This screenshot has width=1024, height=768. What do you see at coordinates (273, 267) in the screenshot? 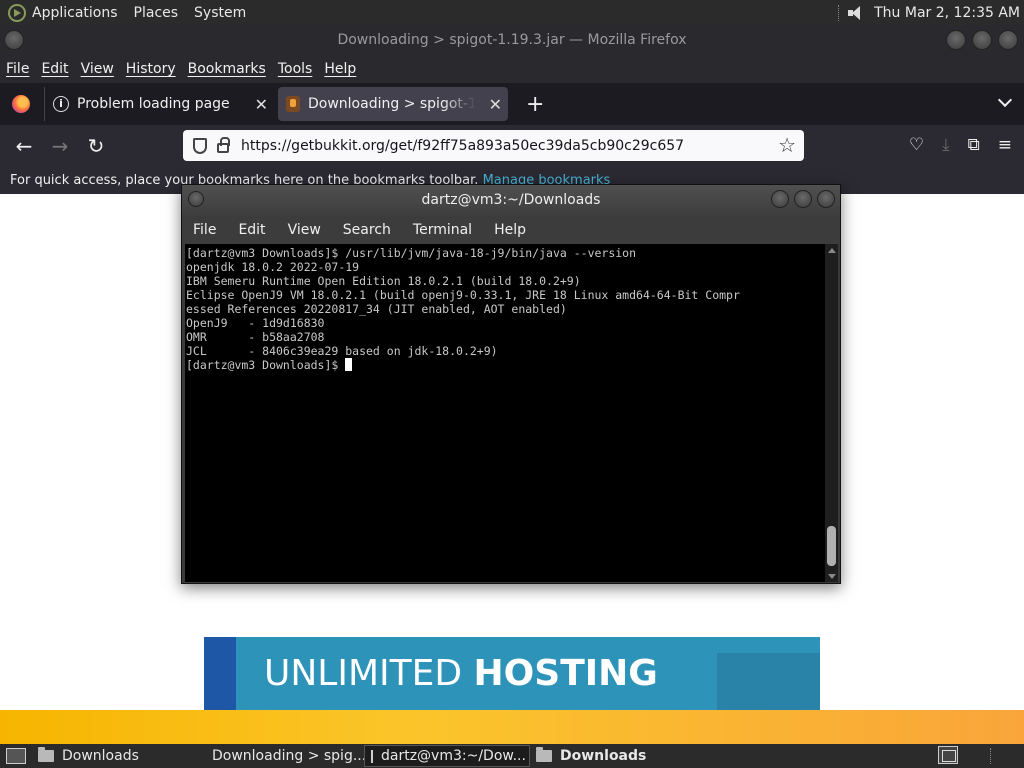
I see `terminal-line: openjdk 18.0.2 2022-07-19` at bounding box center [273, 267].